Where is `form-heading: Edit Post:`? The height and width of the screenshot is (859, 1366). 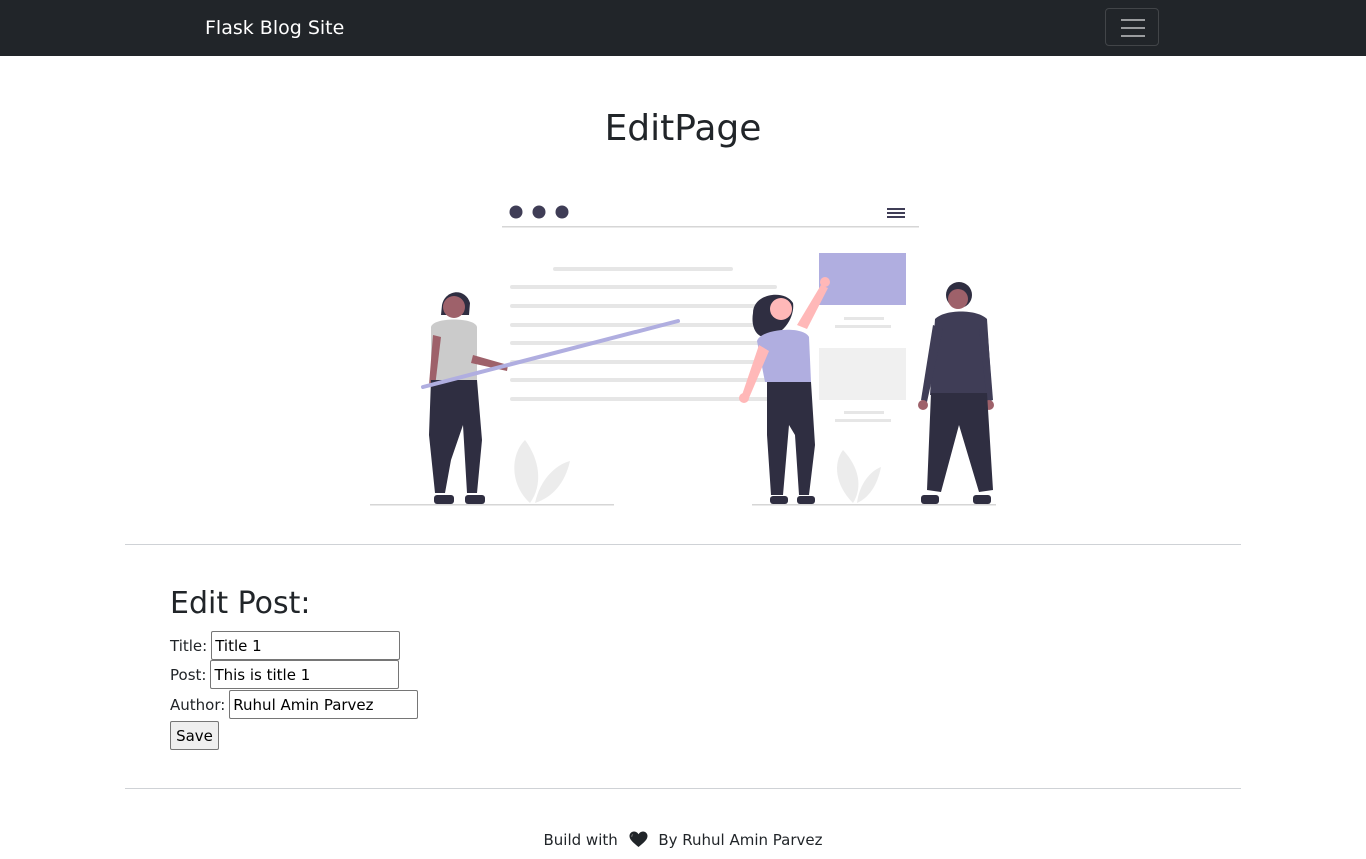 form-heading: Edit Post: is located at coordinates (240, 603).